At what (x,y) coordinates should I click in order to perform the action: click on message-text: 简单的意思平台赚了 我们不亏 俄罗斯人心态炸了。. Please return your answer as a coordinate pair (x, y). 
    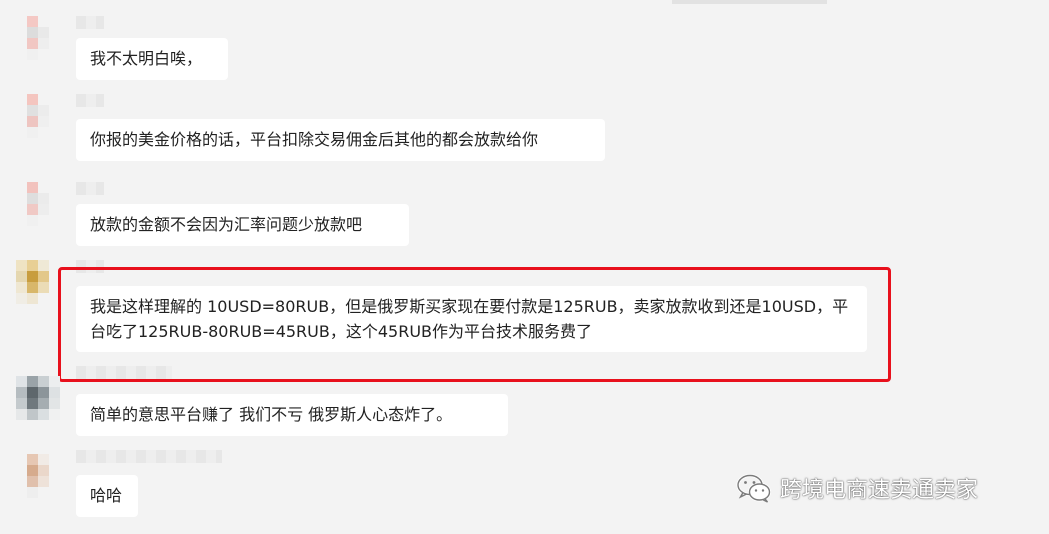
    Looking at the image, I should click on (271, 414).